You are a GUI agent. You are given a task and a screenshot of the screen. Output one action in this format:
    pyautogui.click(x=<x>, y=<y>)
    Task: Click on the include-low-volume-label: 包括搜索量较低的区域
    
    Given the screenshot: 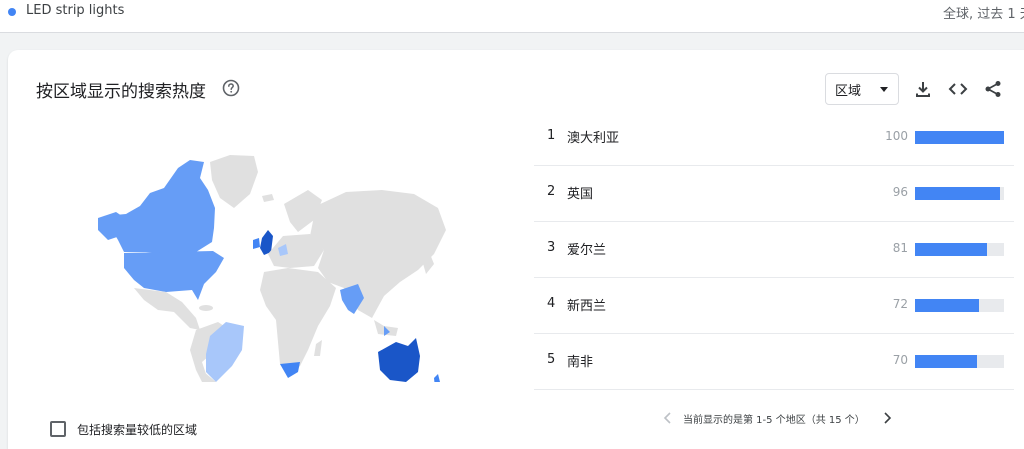 What is the action you would take?
    pyautogui.click(x=137, y=429)
    